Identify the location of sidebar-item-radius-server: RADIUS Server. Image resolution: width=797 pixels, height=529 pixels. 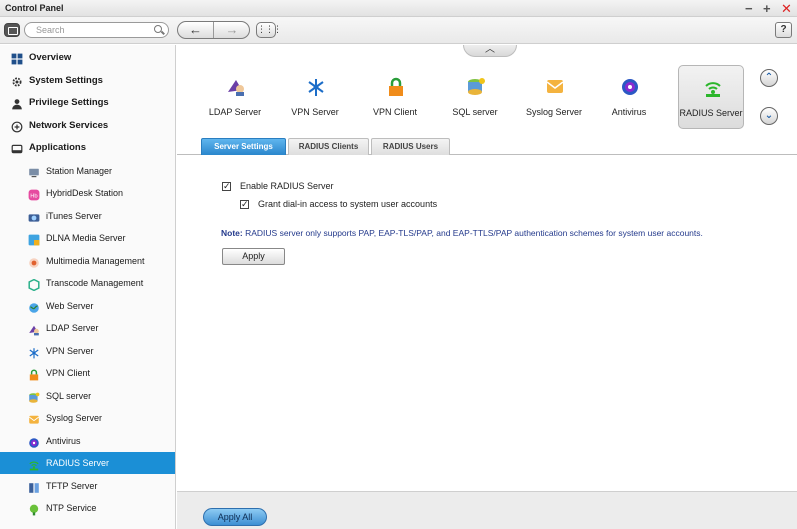
(87, 463).